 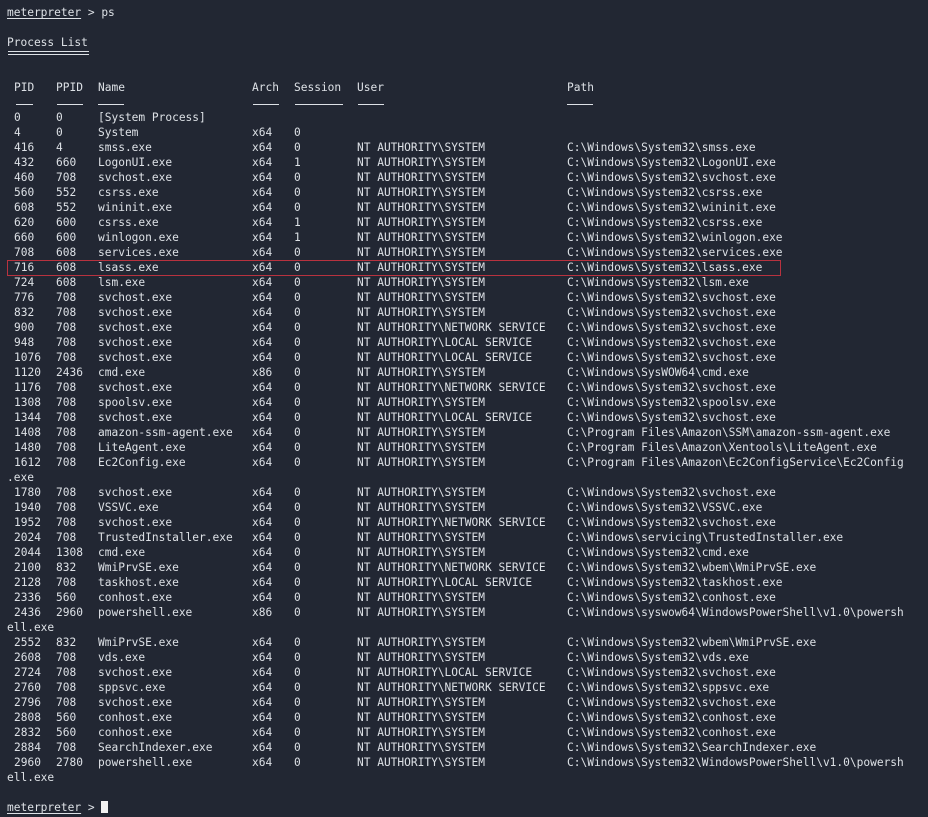 What do you see at coordinates (27, 537) in the screenshot?
I see `cell-pid: 2024` at bounding box center [27, 537].